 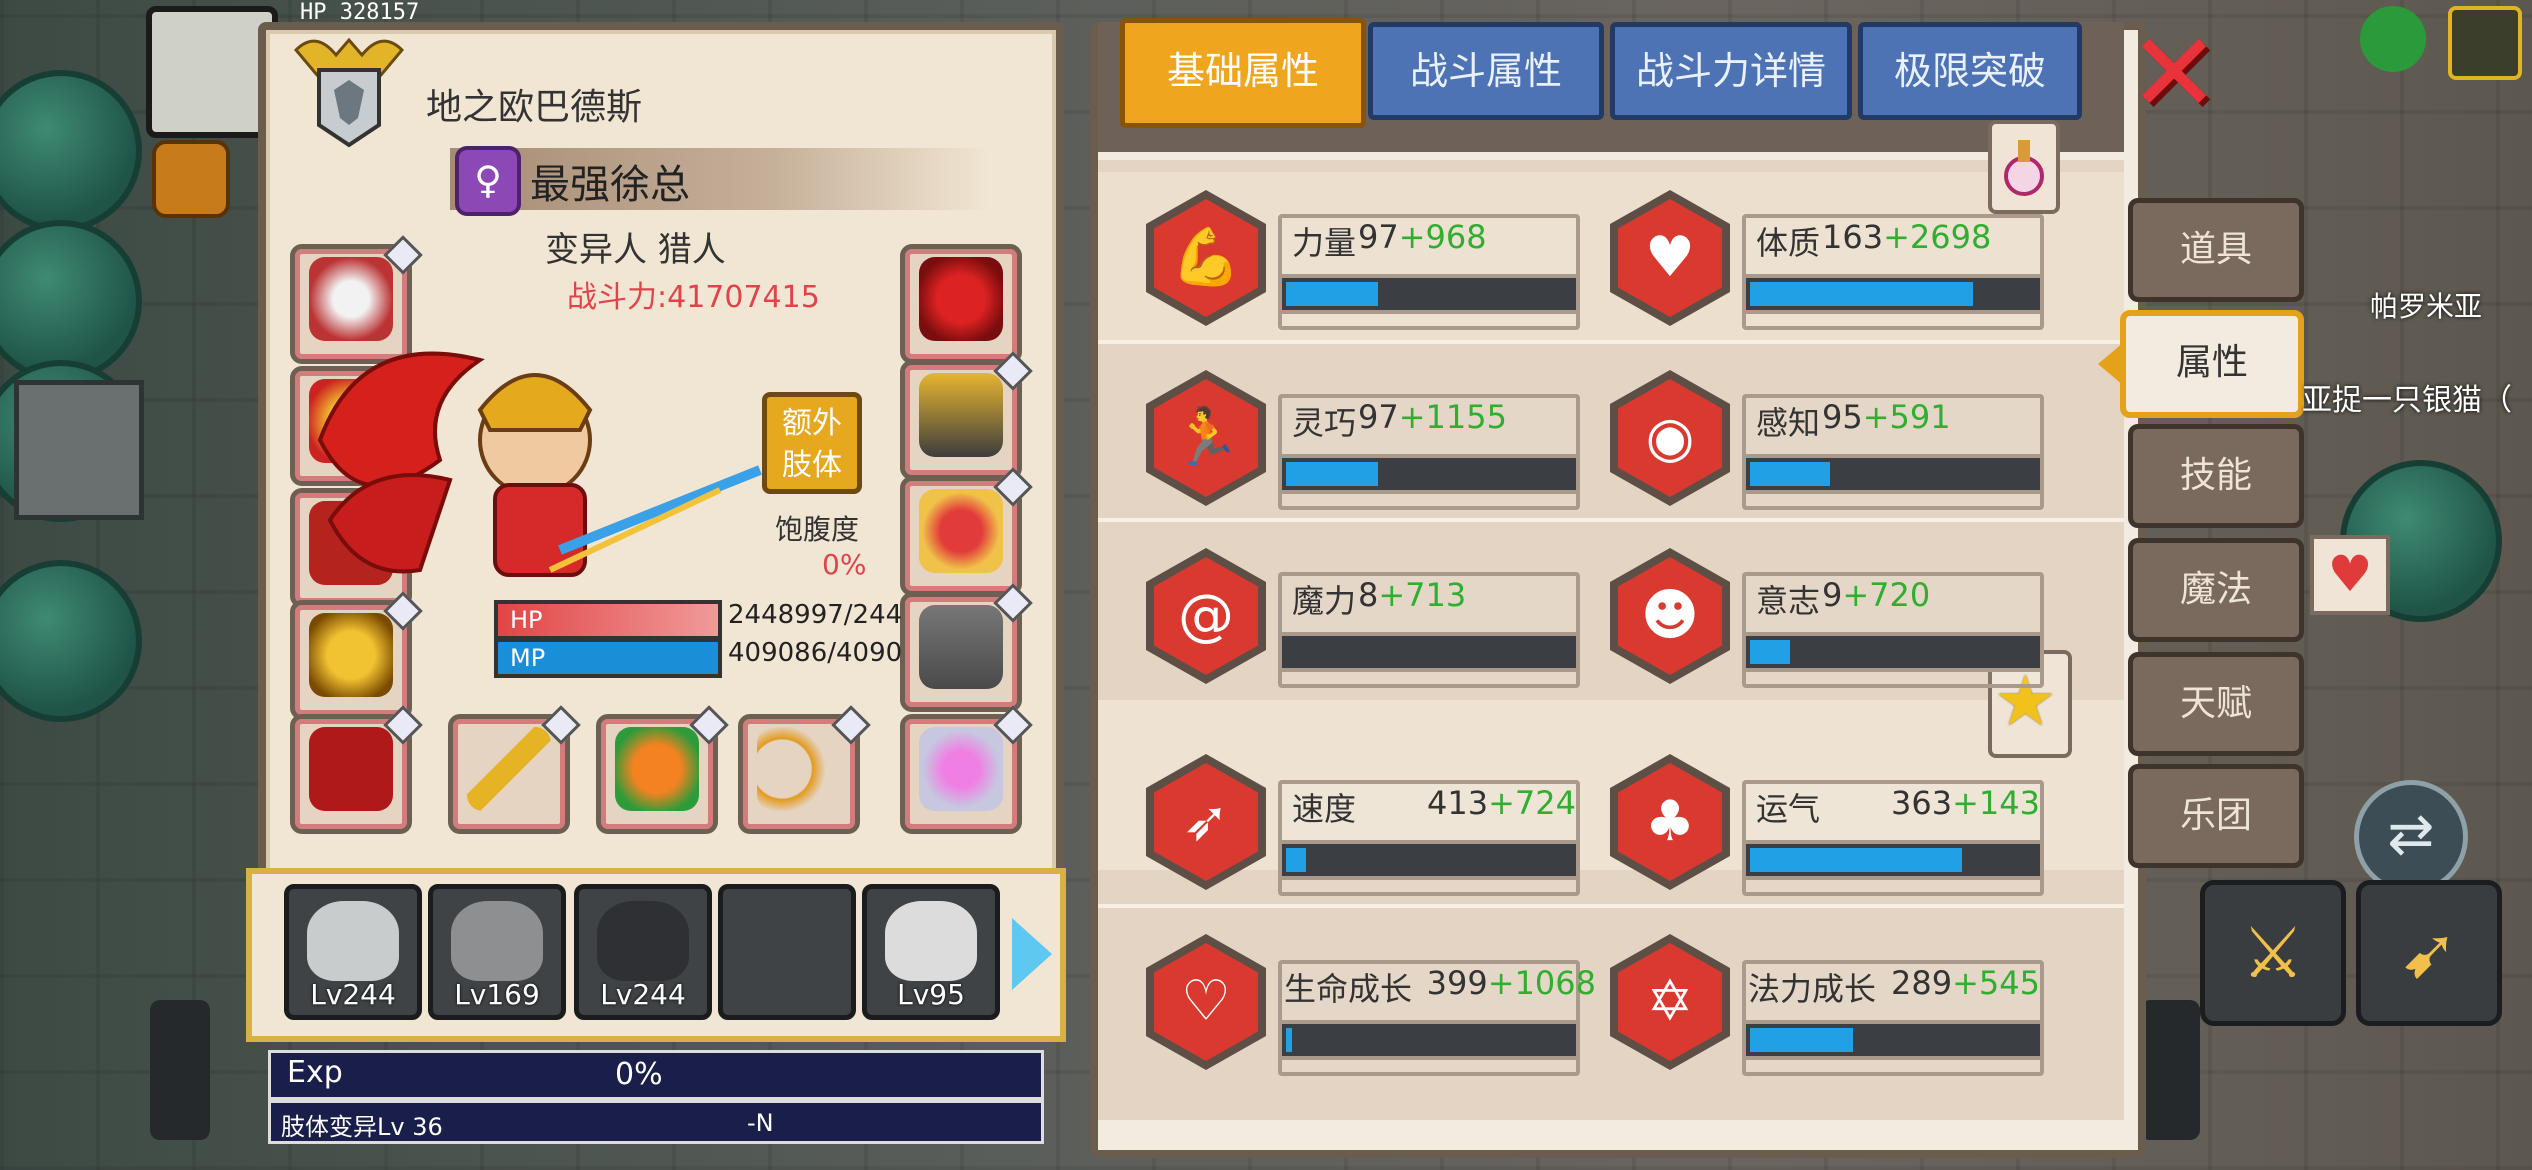 What do you see at coordinates (961, 299) in the screenshot?
I see `emblem-icon` at bounding box center [961, 299].